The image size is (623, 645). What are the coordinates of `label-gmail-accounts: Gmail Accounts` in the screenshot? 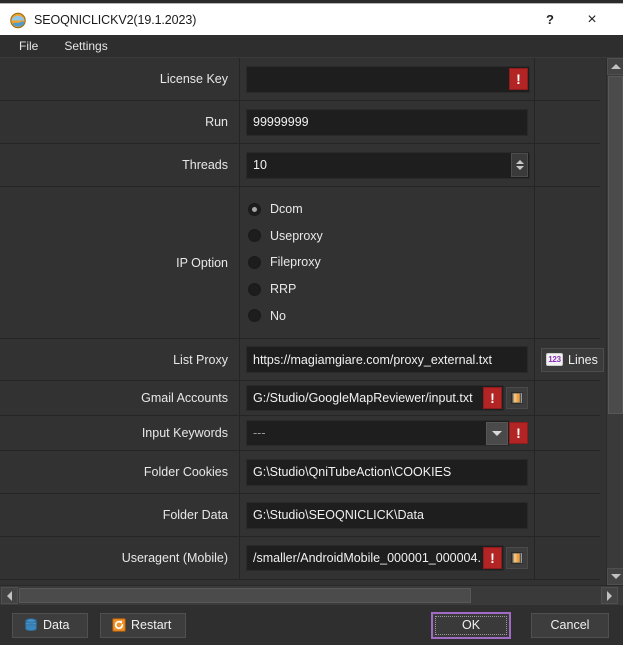 It's located at (120, 398).